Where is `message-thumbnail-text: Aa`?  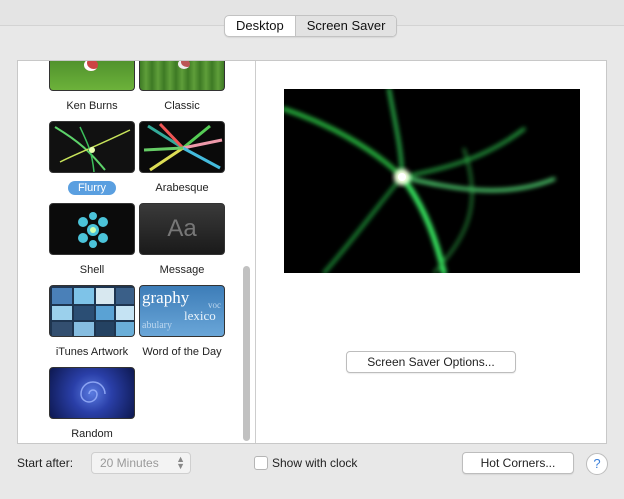
message-thumbnail-text: Aa is located at coordinates (182, 228).